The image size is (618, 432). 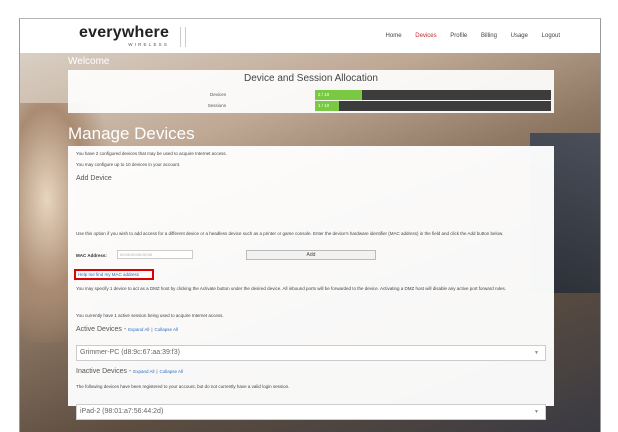 I want to click on nav-devices: Devices, so click(x=425, y=36).